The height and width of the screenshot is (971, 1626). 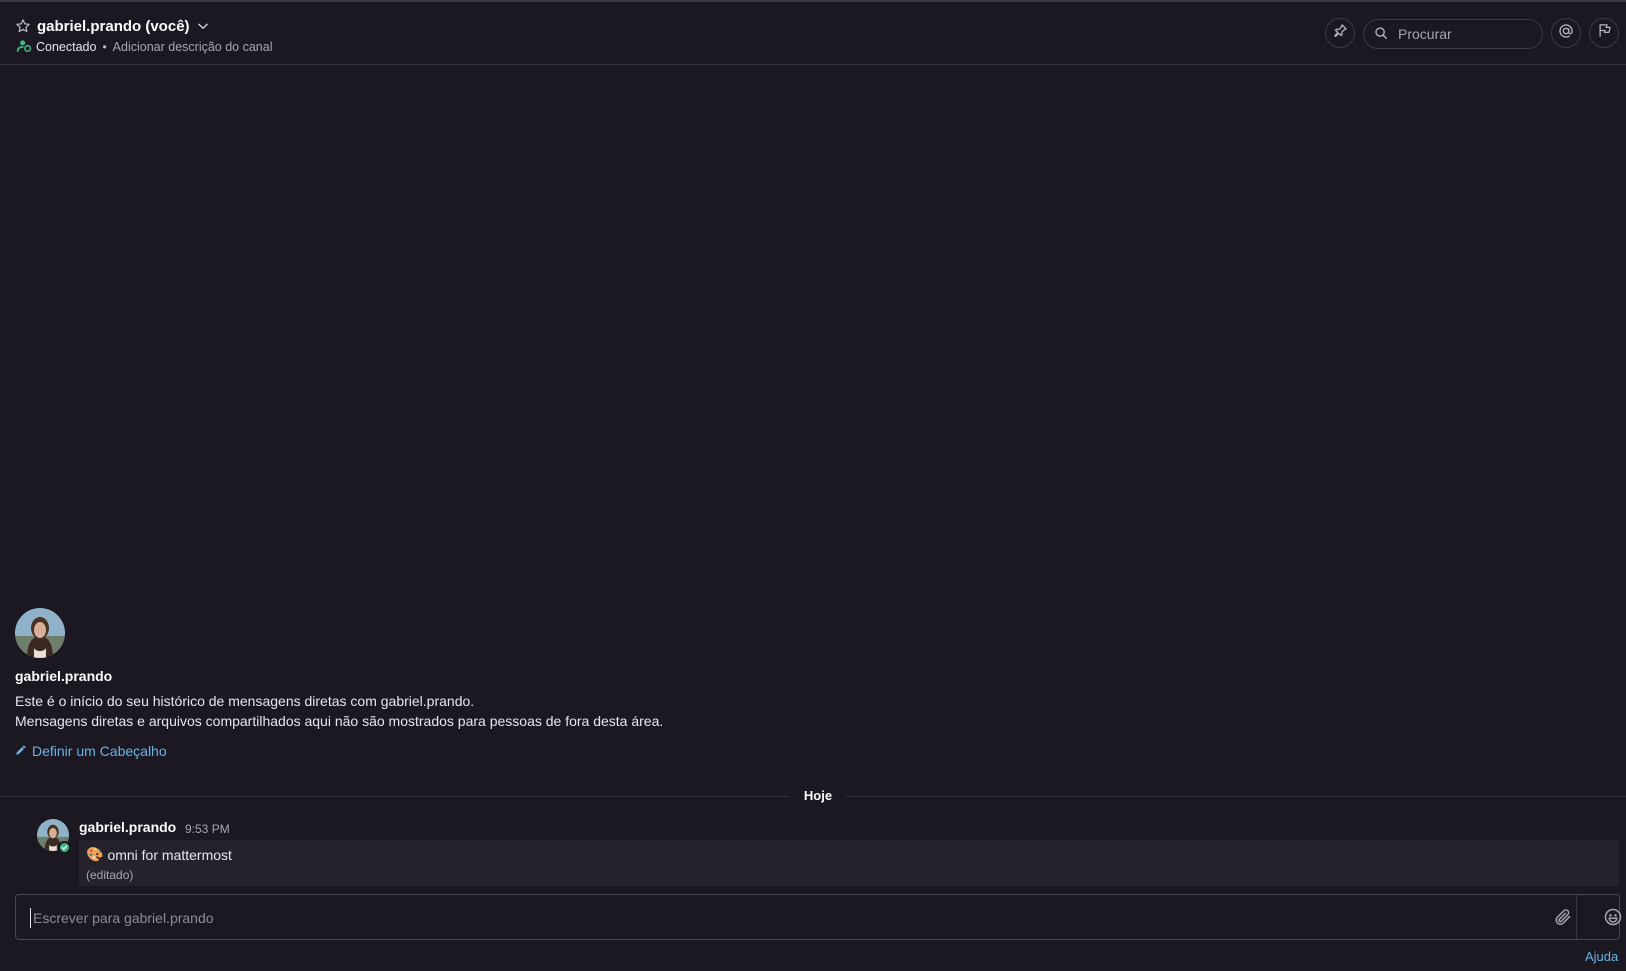 I want to click on post-text: omni for mattermost, so click(x=169, y=854).